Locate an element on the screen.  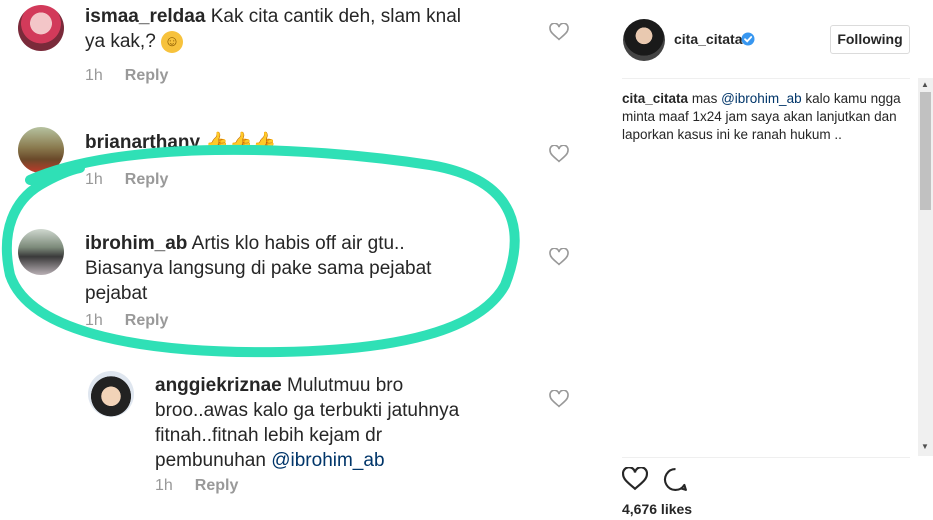
caption-username: cita_citata is located at coordinates (655, 98).